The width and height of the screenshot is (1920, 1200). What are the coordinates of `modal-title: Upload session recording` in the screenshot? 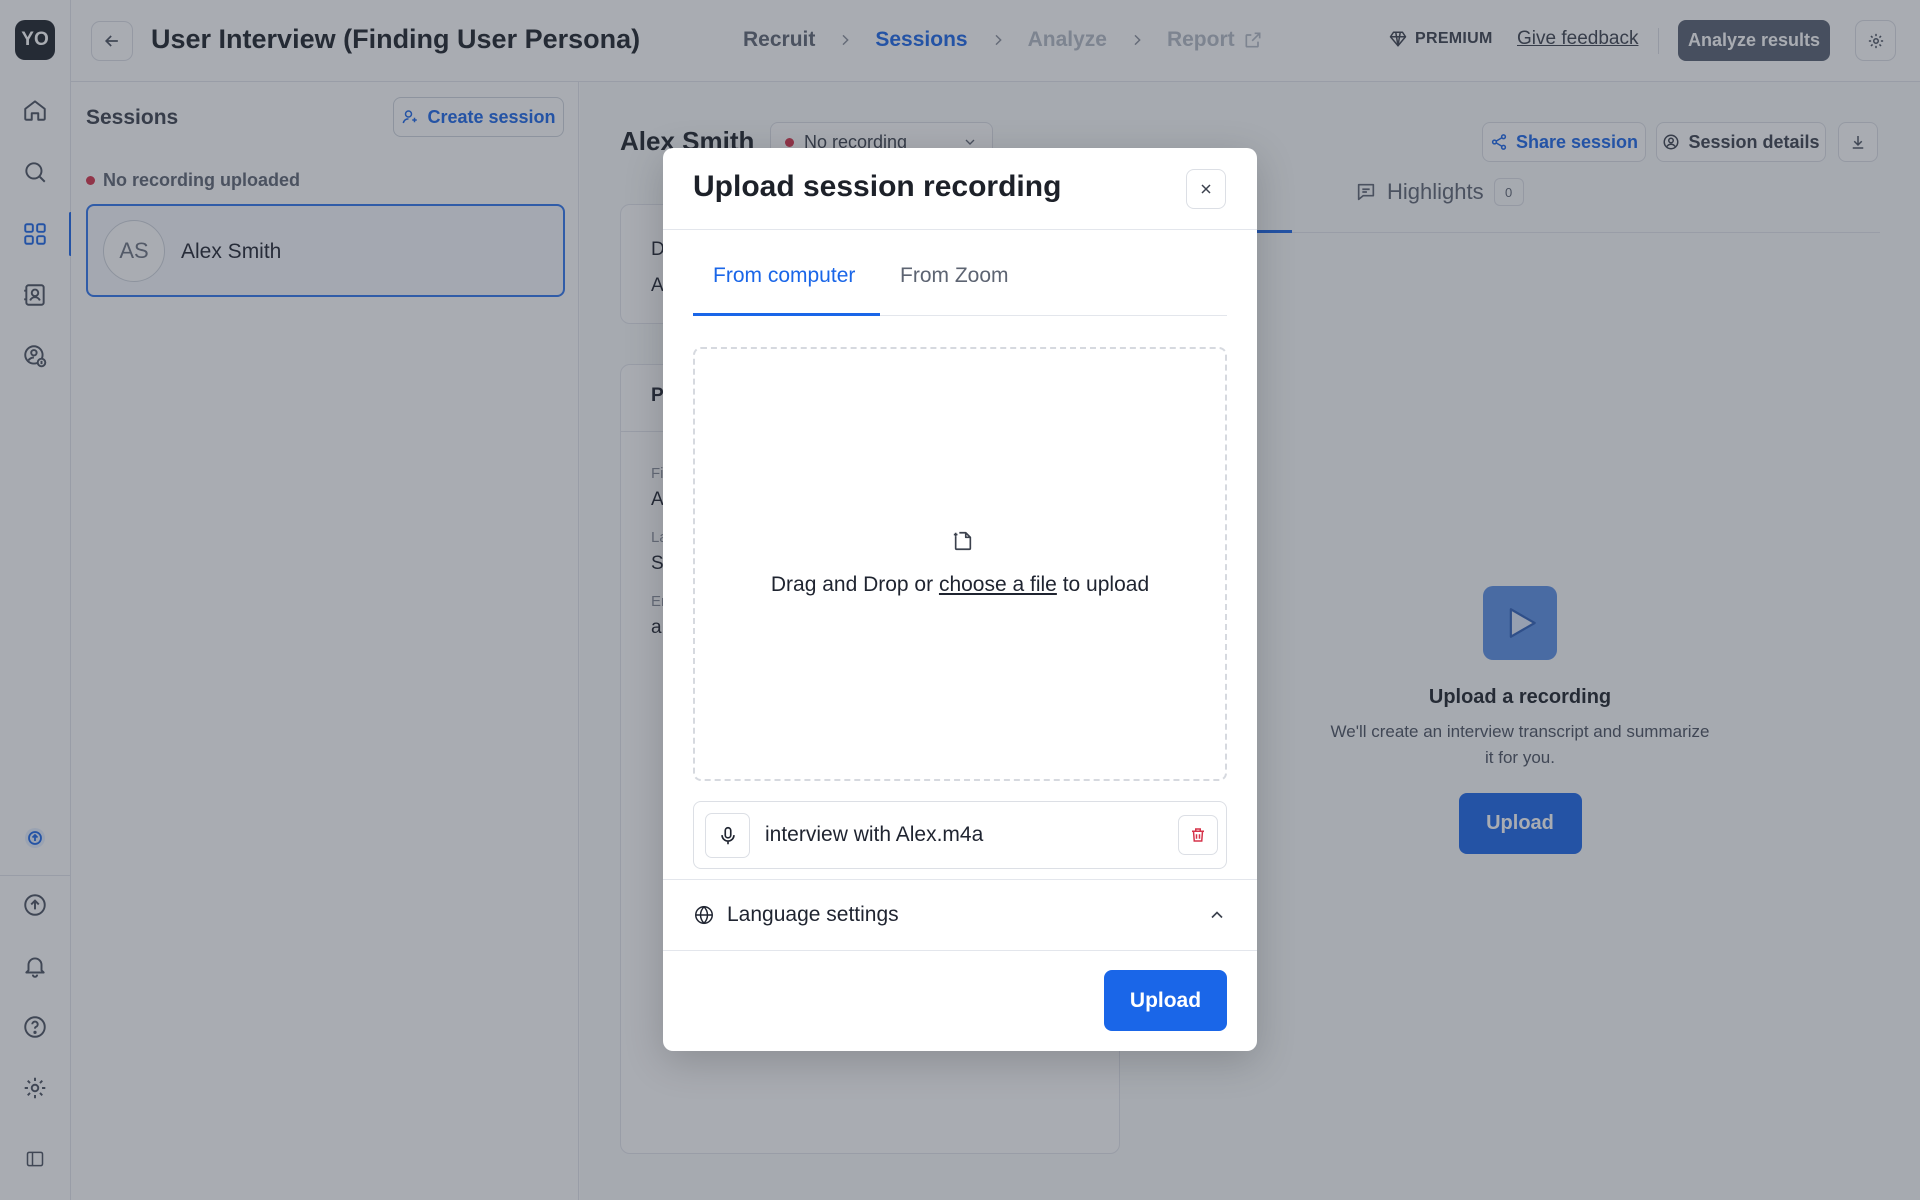 It's located at (877, 186).